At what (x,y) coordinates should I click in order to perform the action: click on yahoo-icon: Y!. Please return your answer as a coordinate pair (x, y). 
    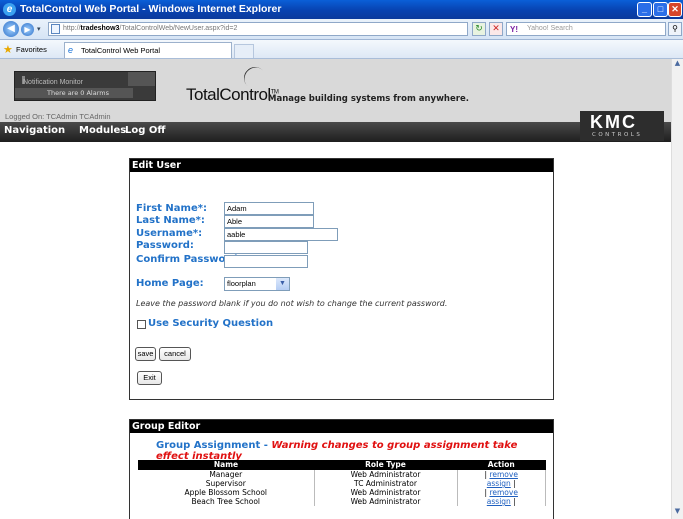
    Looking at the image, I should click on (514, 29).